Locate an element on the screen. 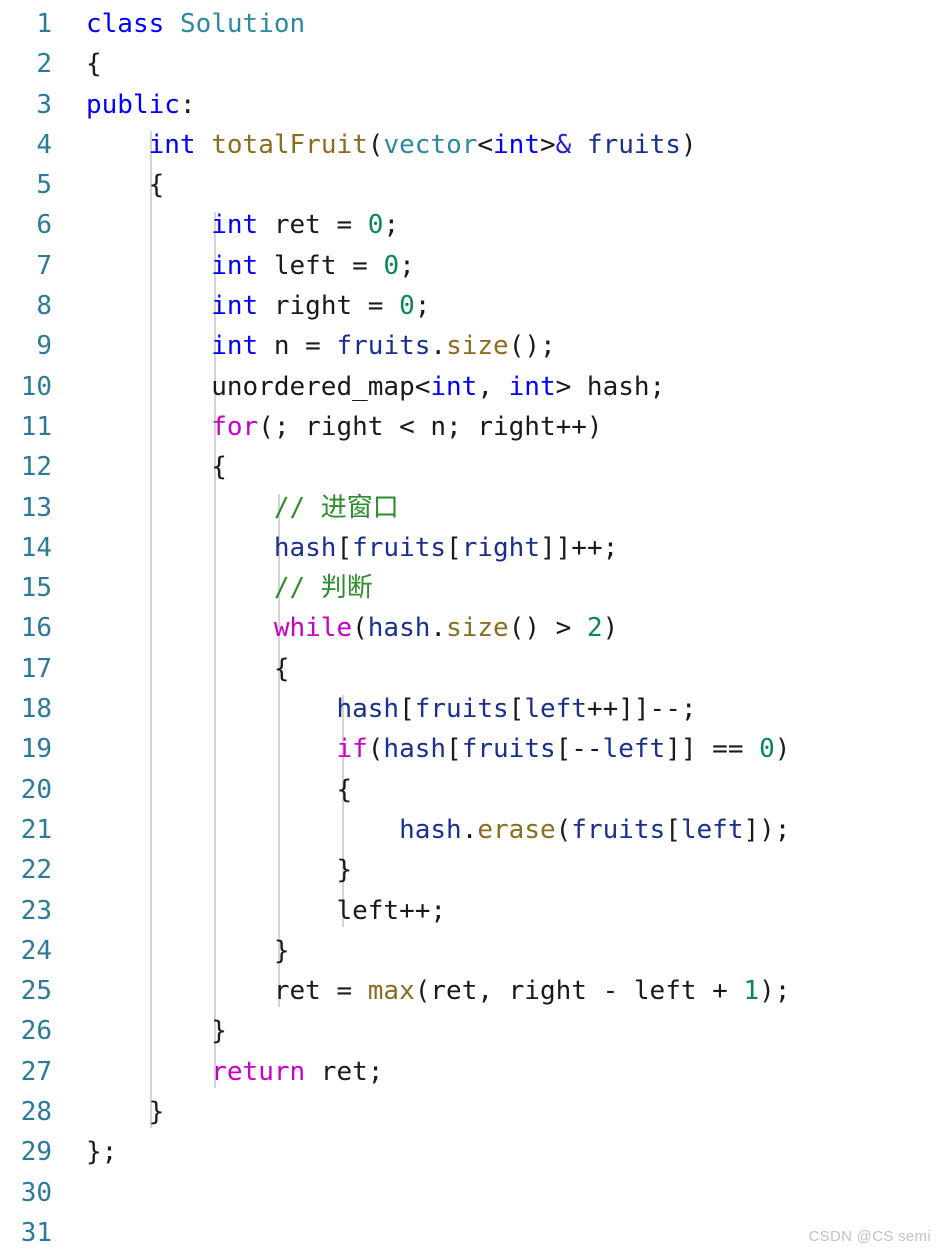 This screenshot has height=1253, width=941. code-line: 17 { is located at coordinates (470, 669).